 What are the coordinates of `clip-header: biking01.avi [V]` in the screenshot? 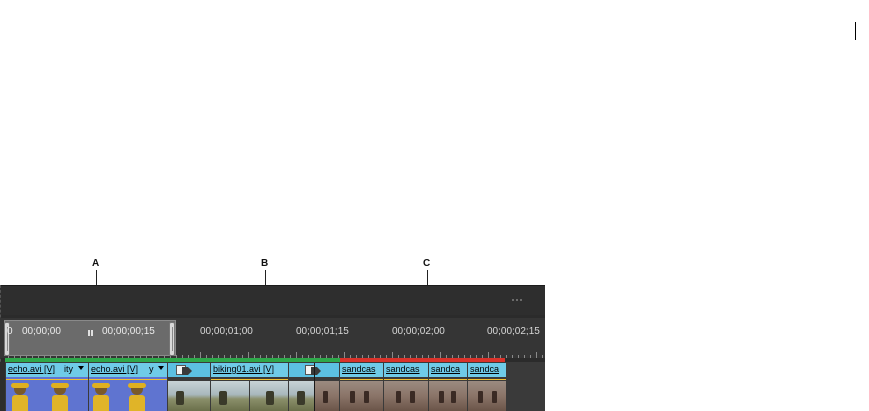 It's located at (249, 370).